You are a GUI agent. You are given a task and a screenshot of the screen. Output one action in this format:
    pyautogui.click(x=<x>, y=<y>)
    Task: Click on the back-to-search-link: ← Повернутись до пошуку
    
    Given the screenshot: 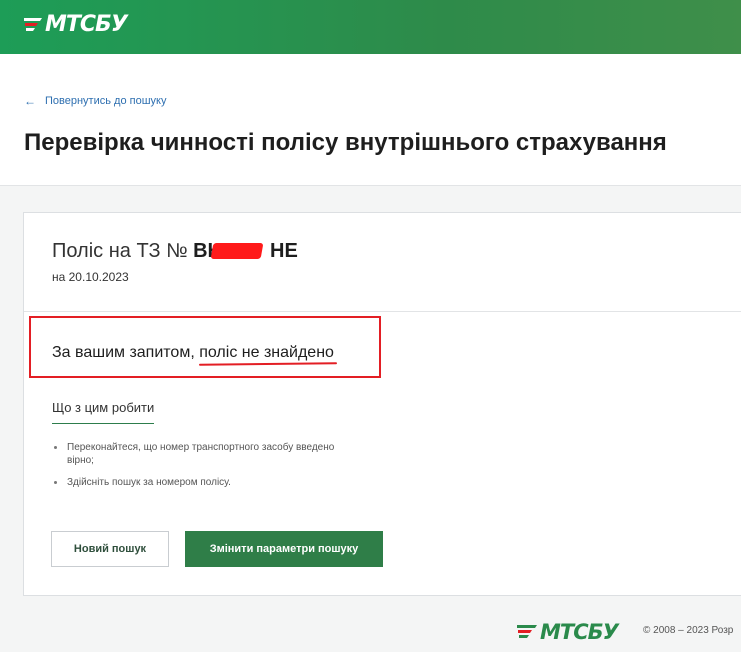 What is the action you would take?
    pyautogui.click(x=95, y=101)
    